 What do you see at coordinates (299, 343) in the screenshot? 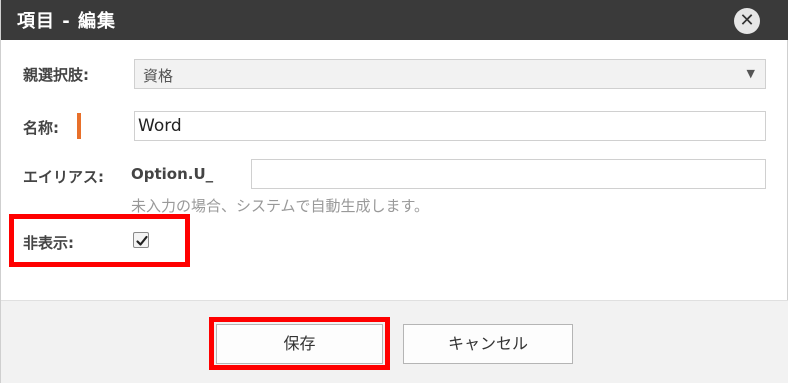
I see `save-highlight-box` at bounding box center [299, 343].